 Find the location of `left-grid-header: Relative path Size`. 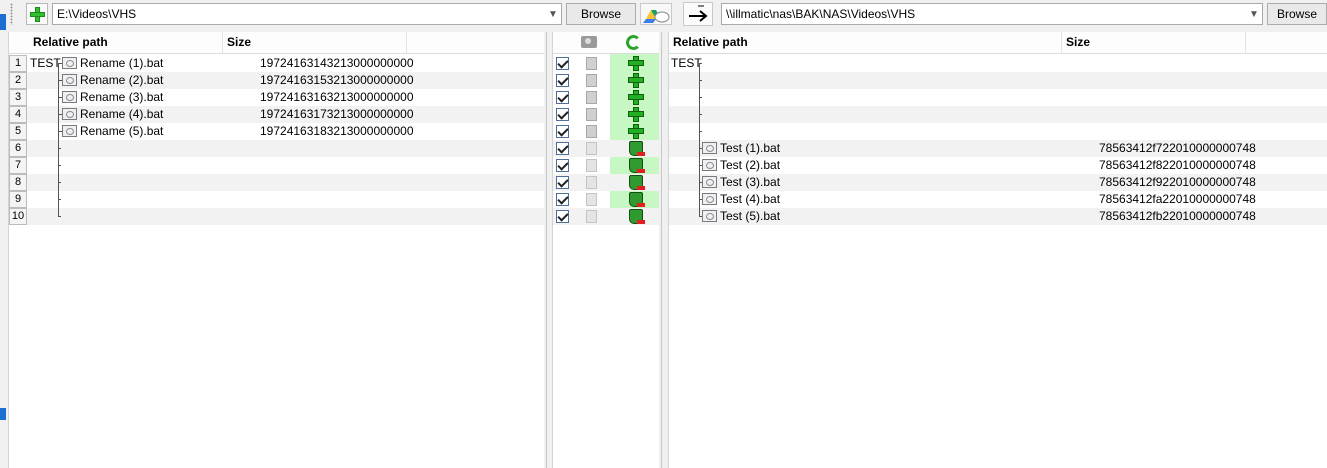

left-grid-header: Relative path Size is located at coordinates (276, 43).